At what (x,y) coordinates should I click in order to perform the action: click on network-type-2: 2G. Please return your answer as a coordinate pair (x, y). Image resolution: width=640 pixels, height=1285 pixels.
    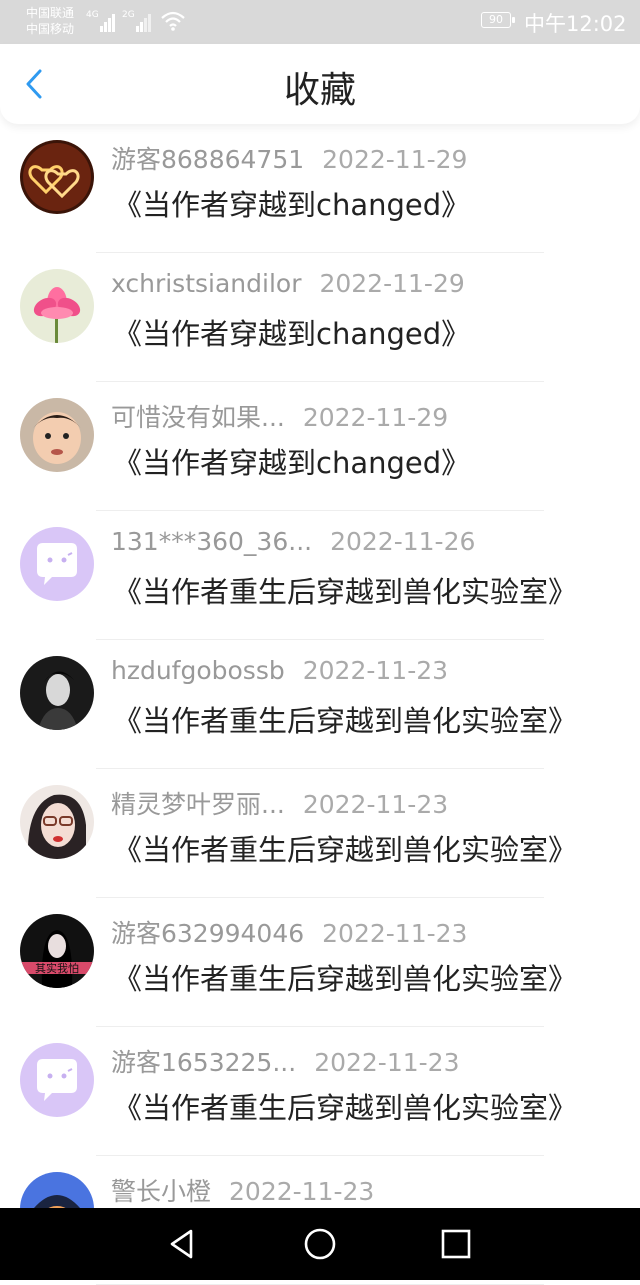
    Looking at the image, I should click on (128, 15).